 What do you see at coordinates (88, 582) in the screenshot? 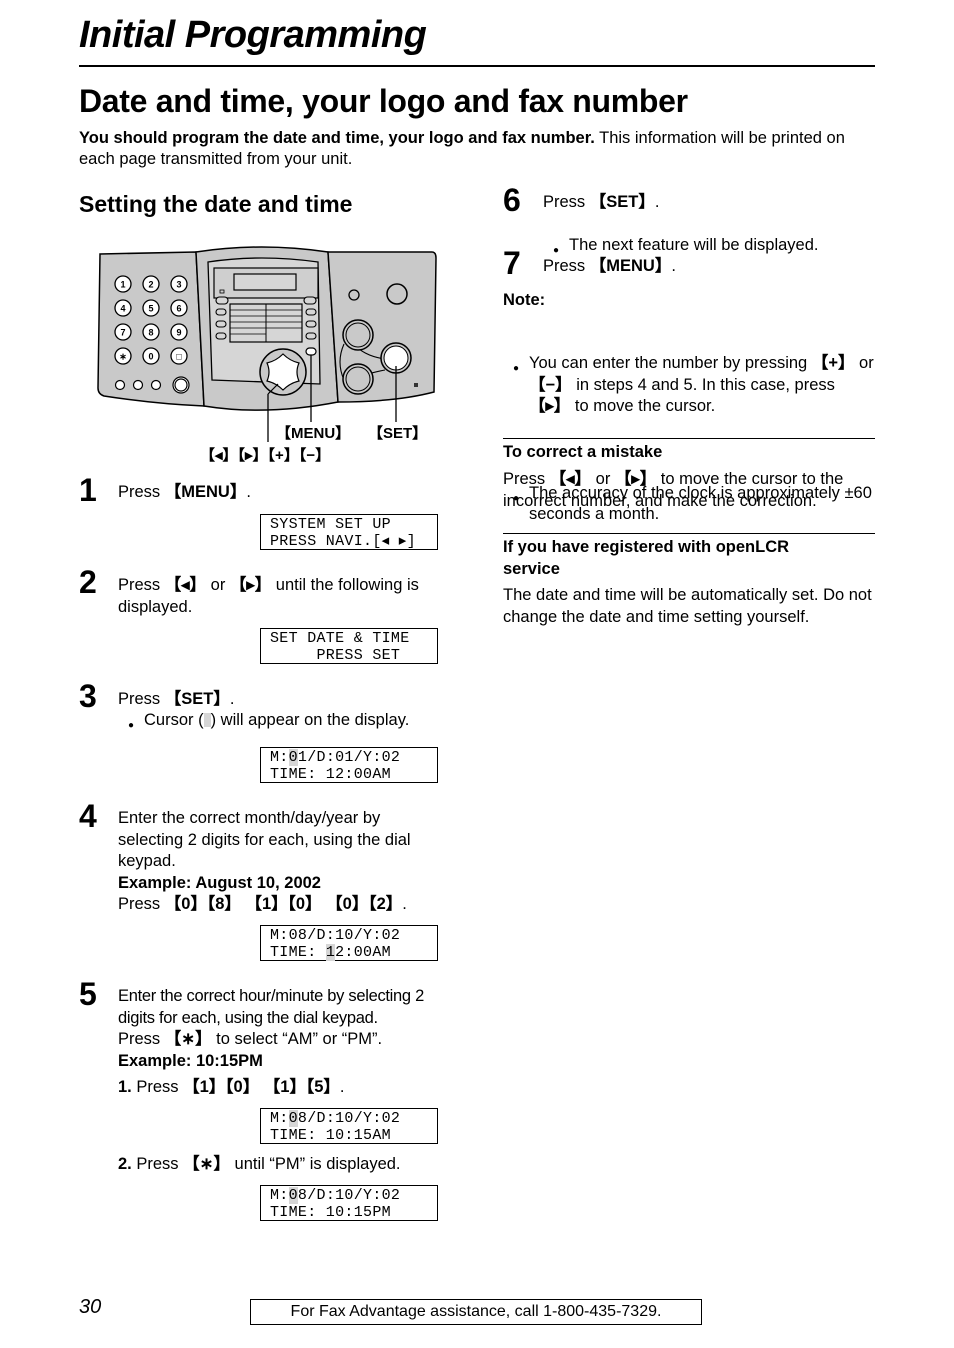
I see `step-number: 2` at bounding box center [88, 582].